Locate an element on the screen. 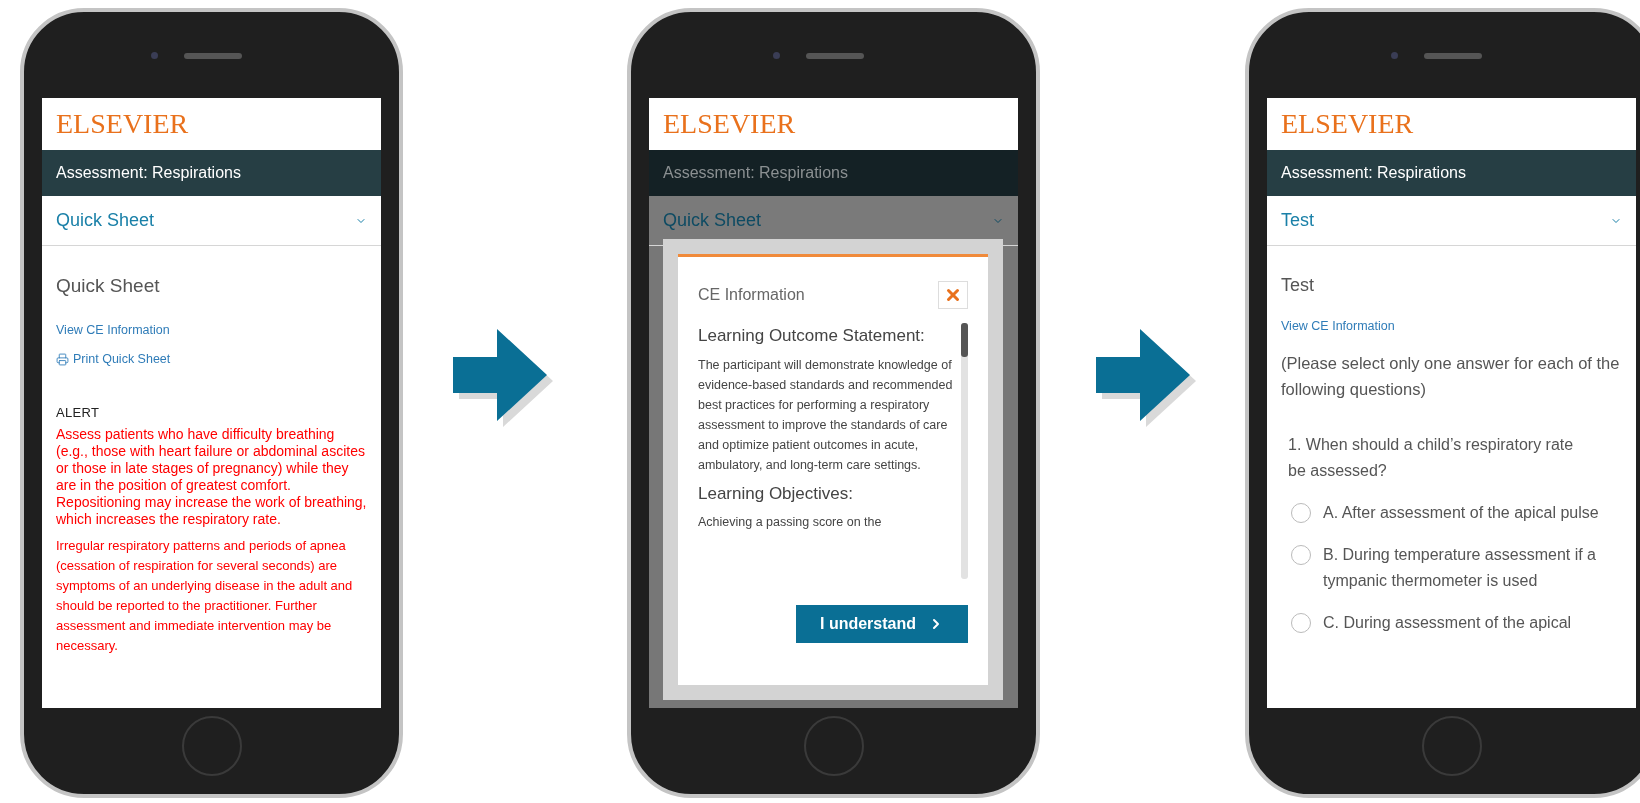 The image size is (1640, 803). close-icon is located at coordinates (953, 295).